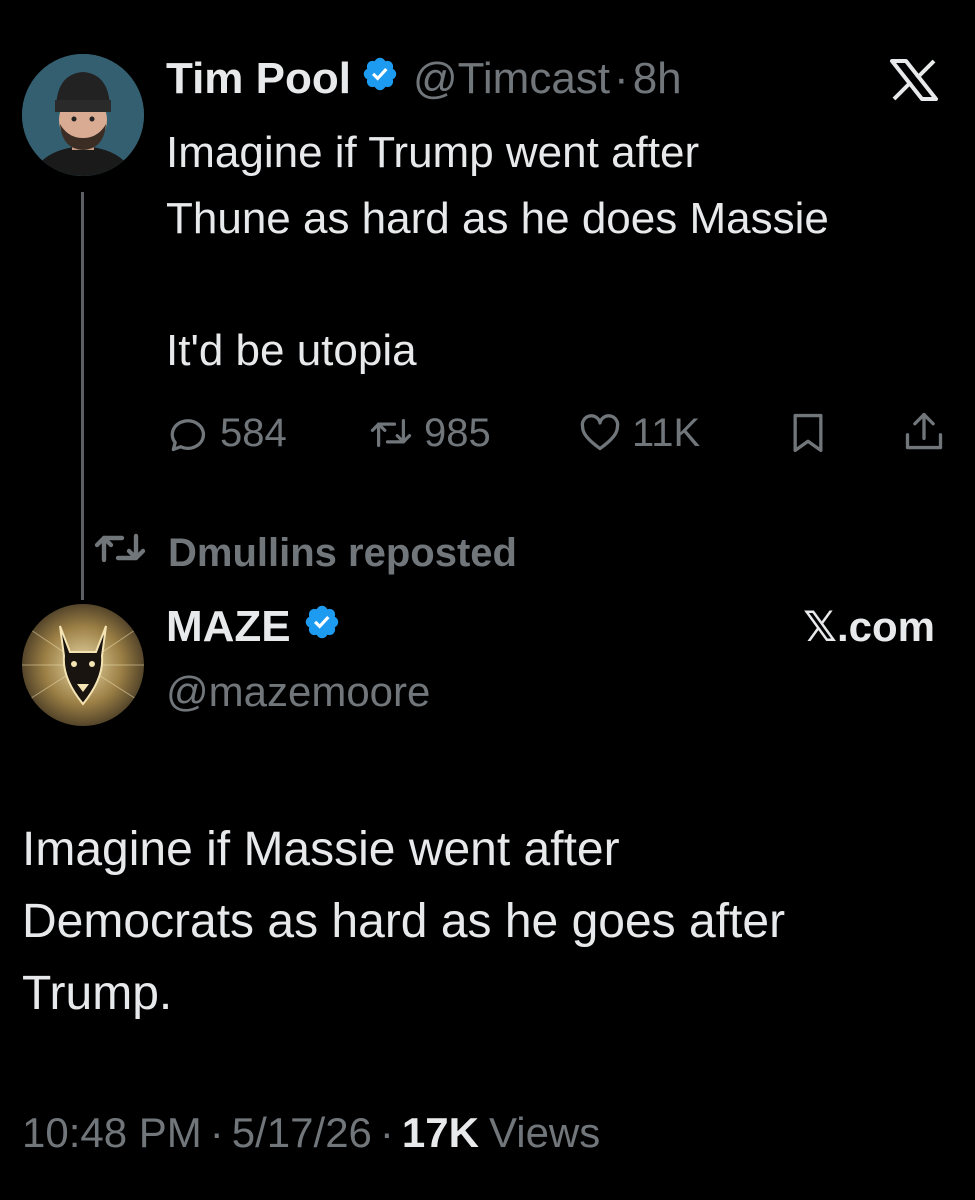 This screenshot has width=975, height=1200. I want to click on main-tweet-header: MAZE, so click(253, 627).